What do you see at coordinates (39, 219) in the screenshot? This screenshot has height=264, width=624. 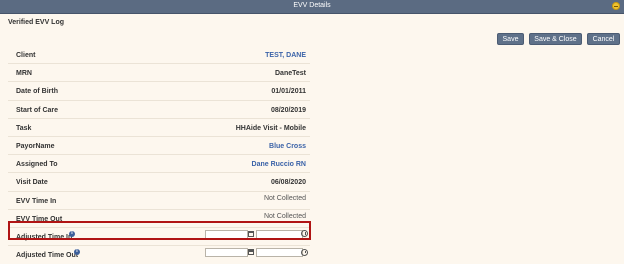 I see `field-label: EVV Time Out` at bounding box center [39, 219].